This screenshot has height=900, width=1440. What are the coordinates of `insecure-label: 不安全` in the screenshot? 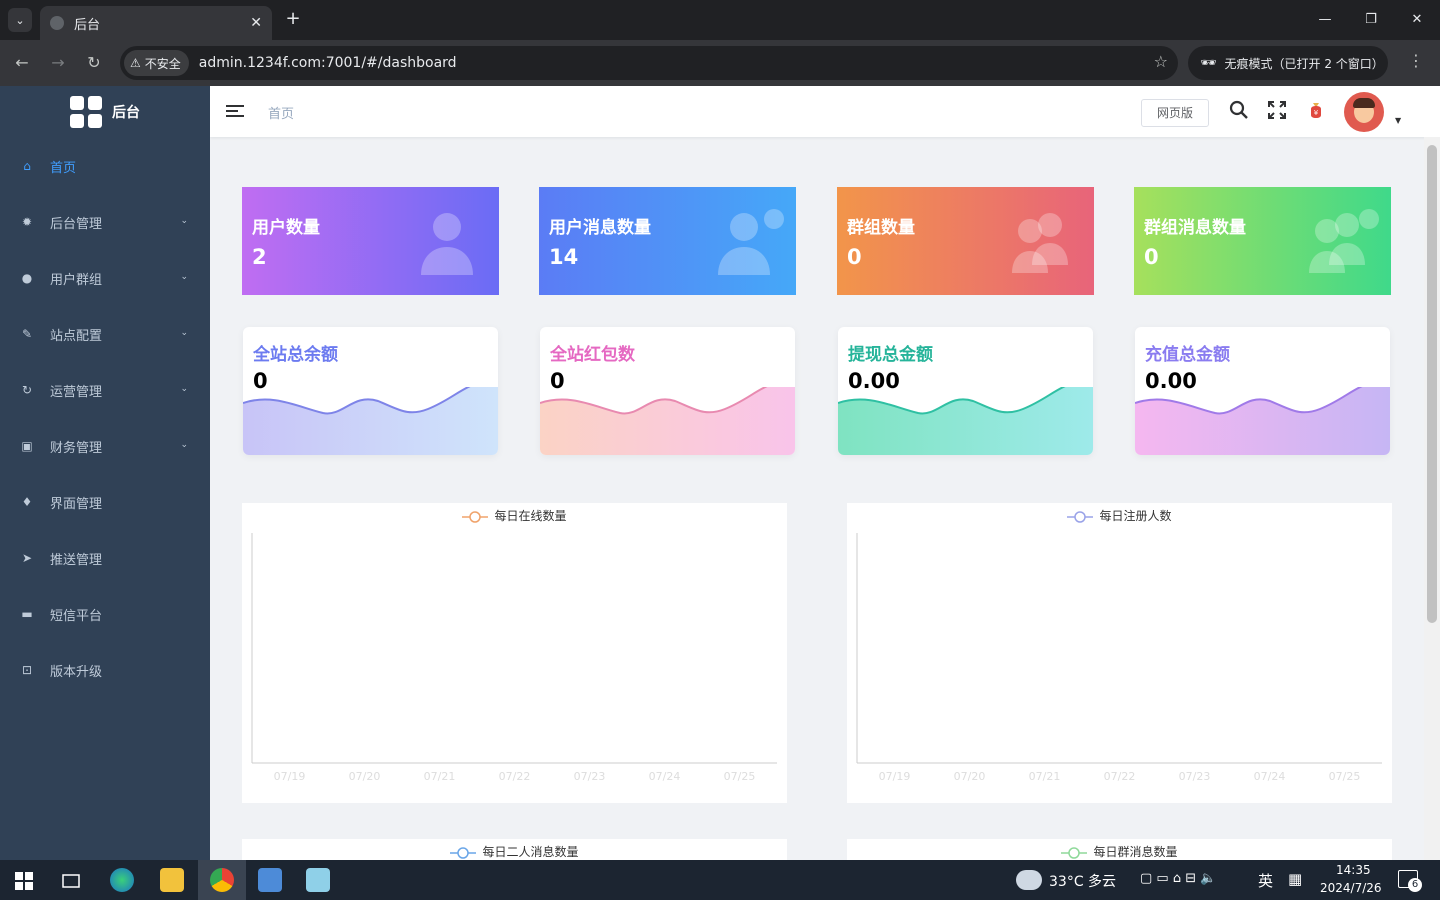 It's located at (162, 63).